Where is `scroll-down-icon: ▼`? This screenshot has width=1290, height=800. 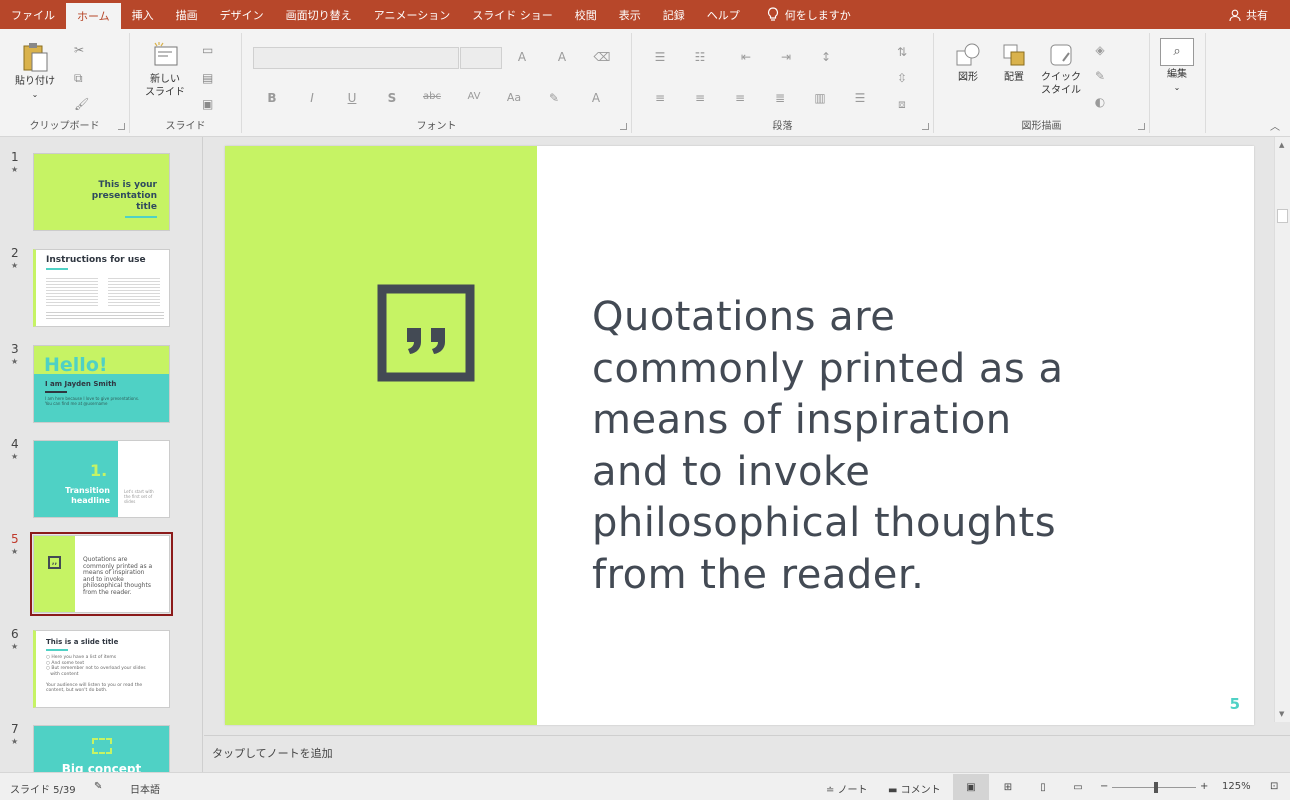
scroll-down-icon: ▼ is located at coordinates (1281, 714).